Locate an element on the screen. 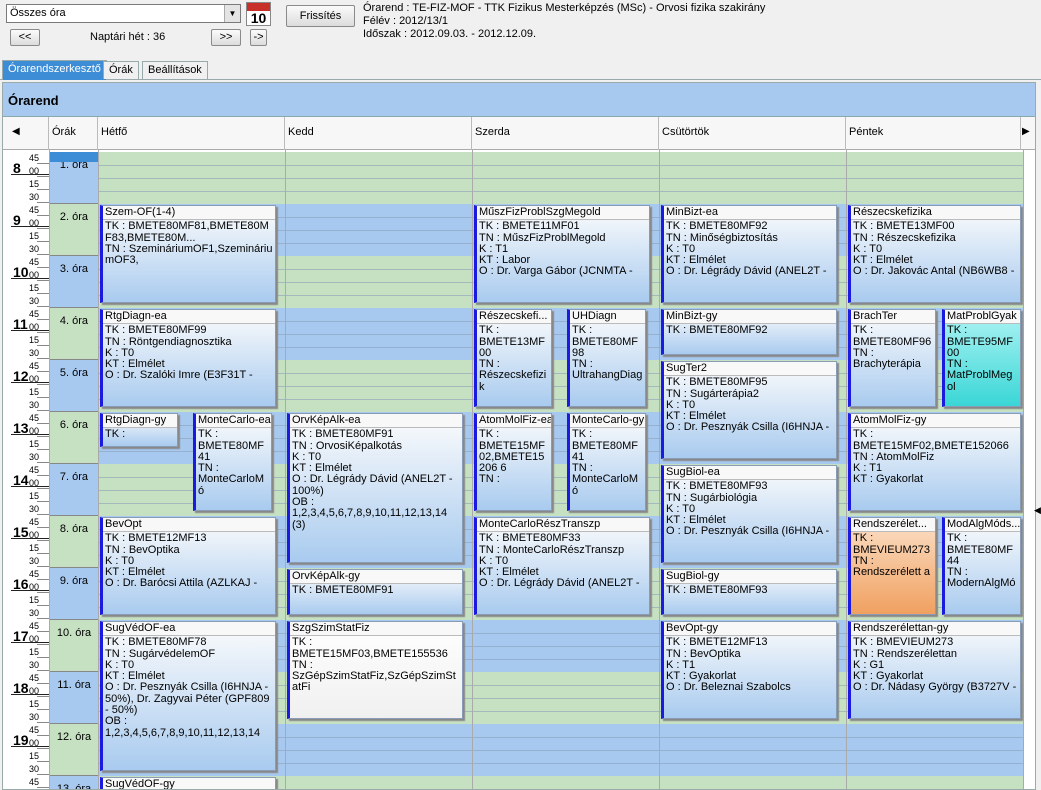 The width and height of the screenshot is (1041, 790). tab-classes: Órák is located at coordinates (121, 70).